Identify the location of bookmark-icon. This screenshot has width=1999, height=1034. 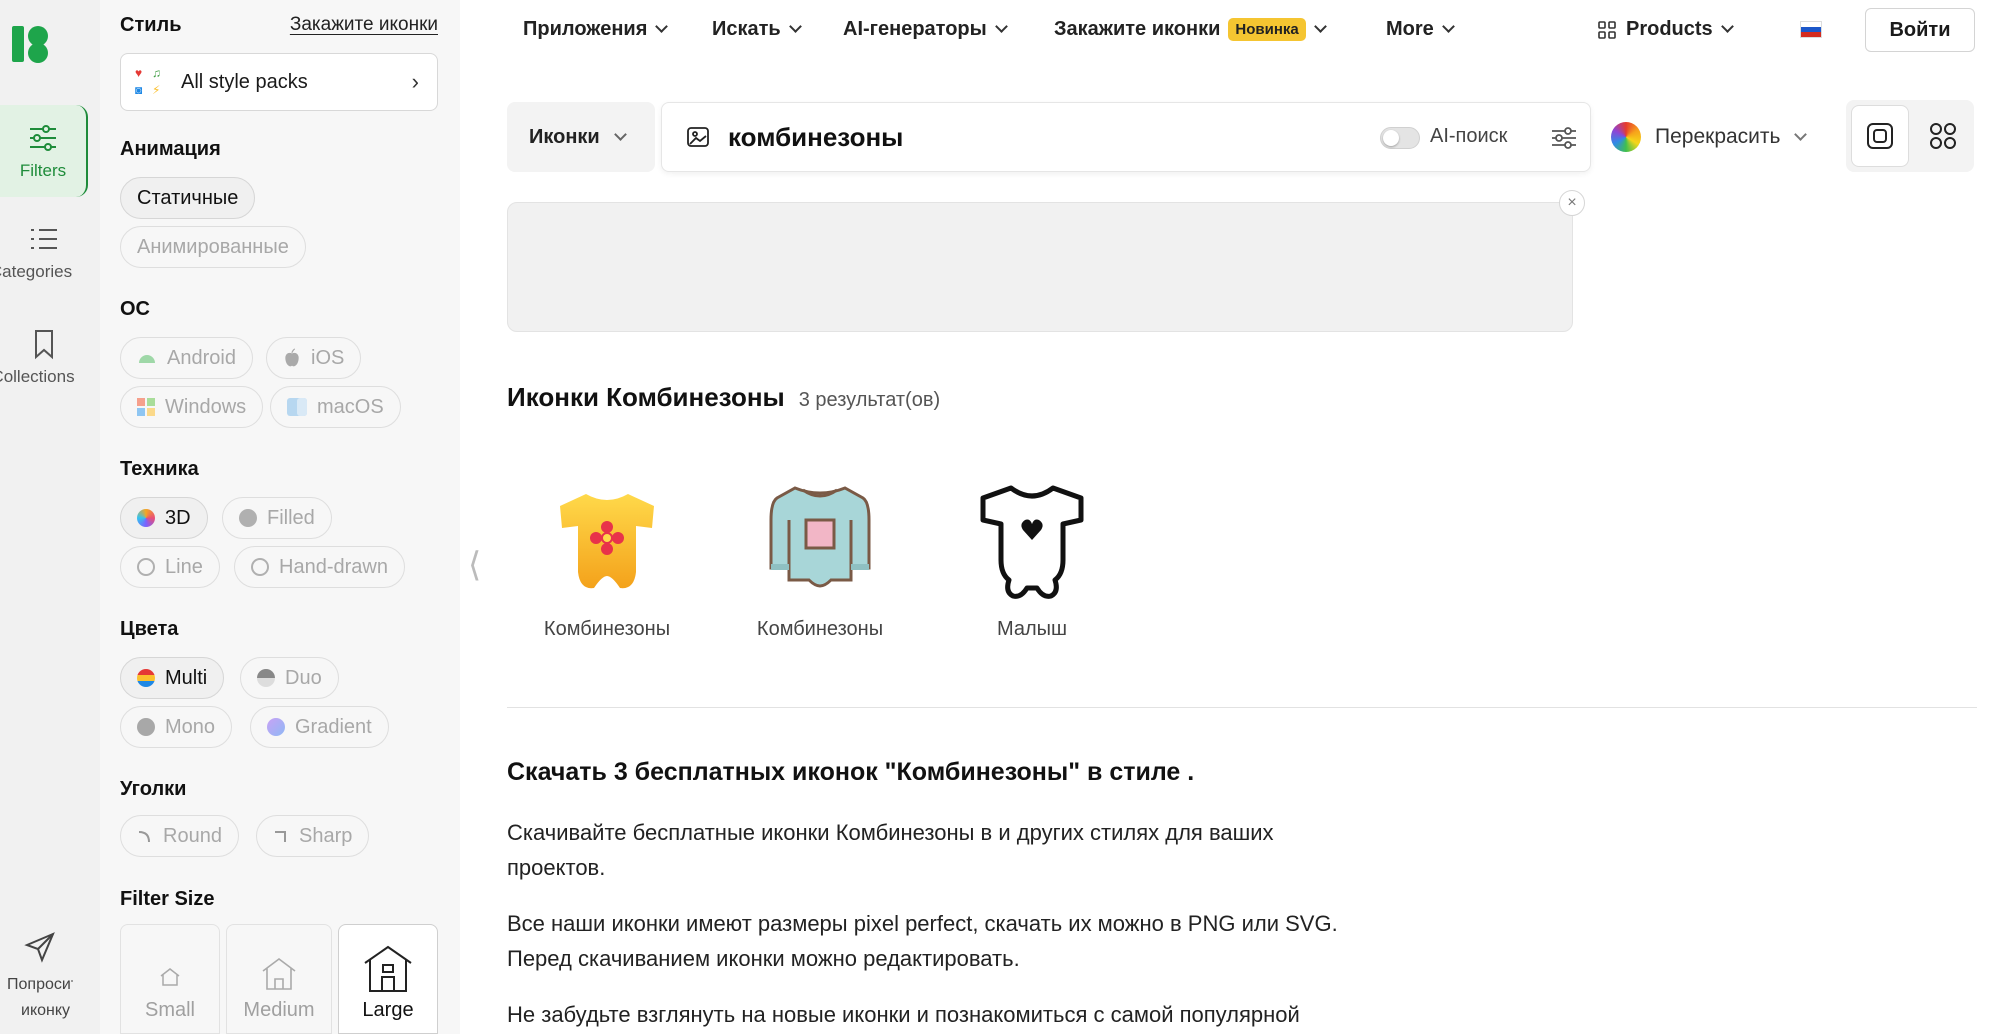
(44, 345).